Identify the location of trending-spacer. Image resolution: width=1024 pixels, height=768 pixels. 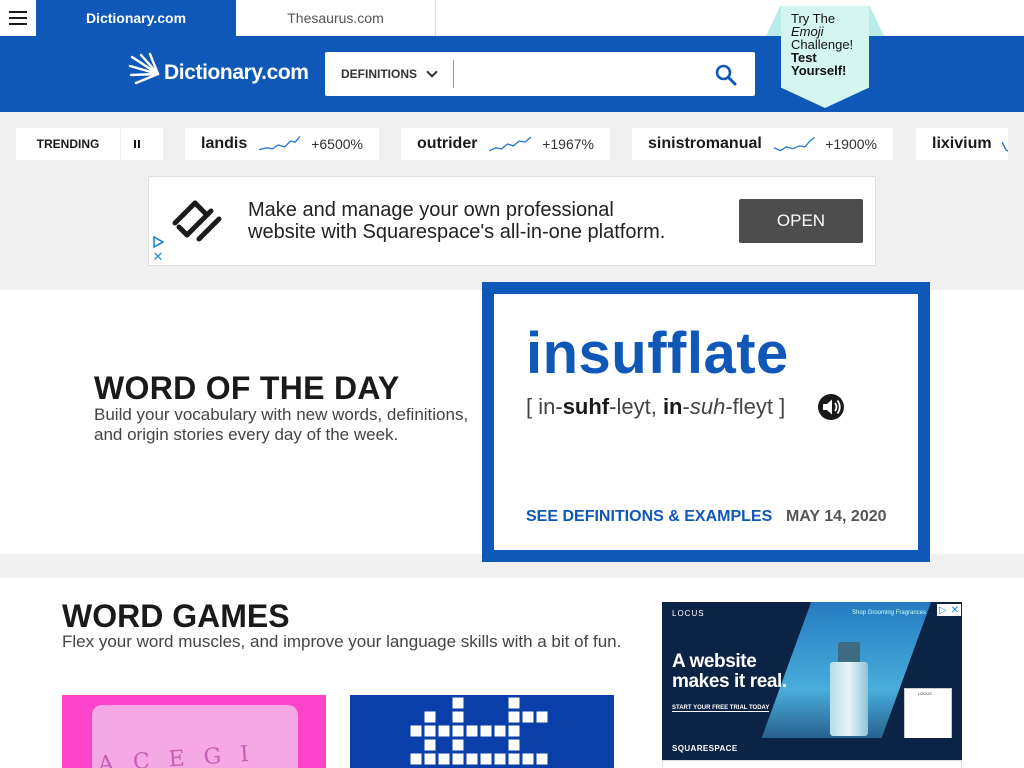
(158, 144).